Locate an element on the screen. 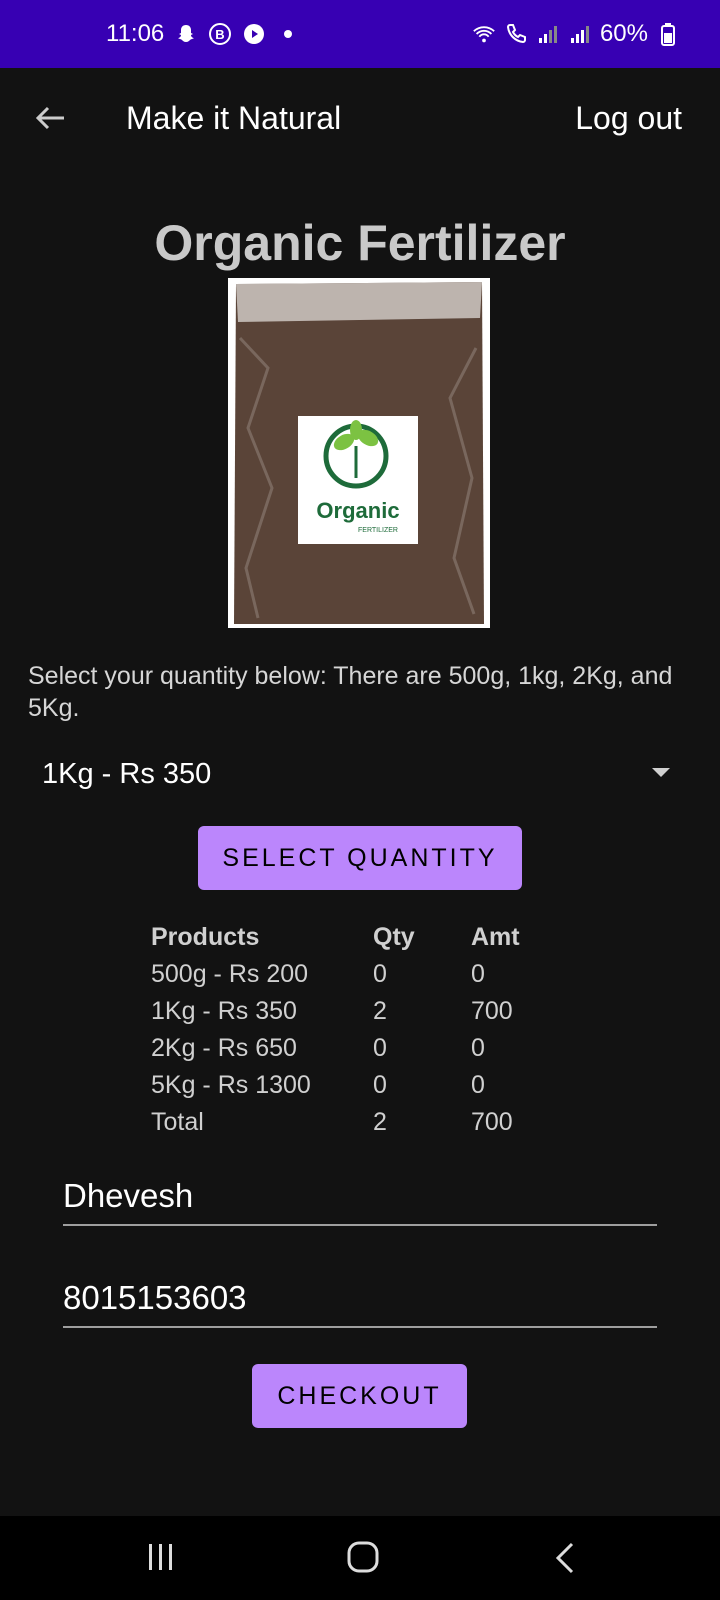 The height and width of the screenshot is (1600, 720). cell-total-qty: 2 is located at coordinates (380, 1122).